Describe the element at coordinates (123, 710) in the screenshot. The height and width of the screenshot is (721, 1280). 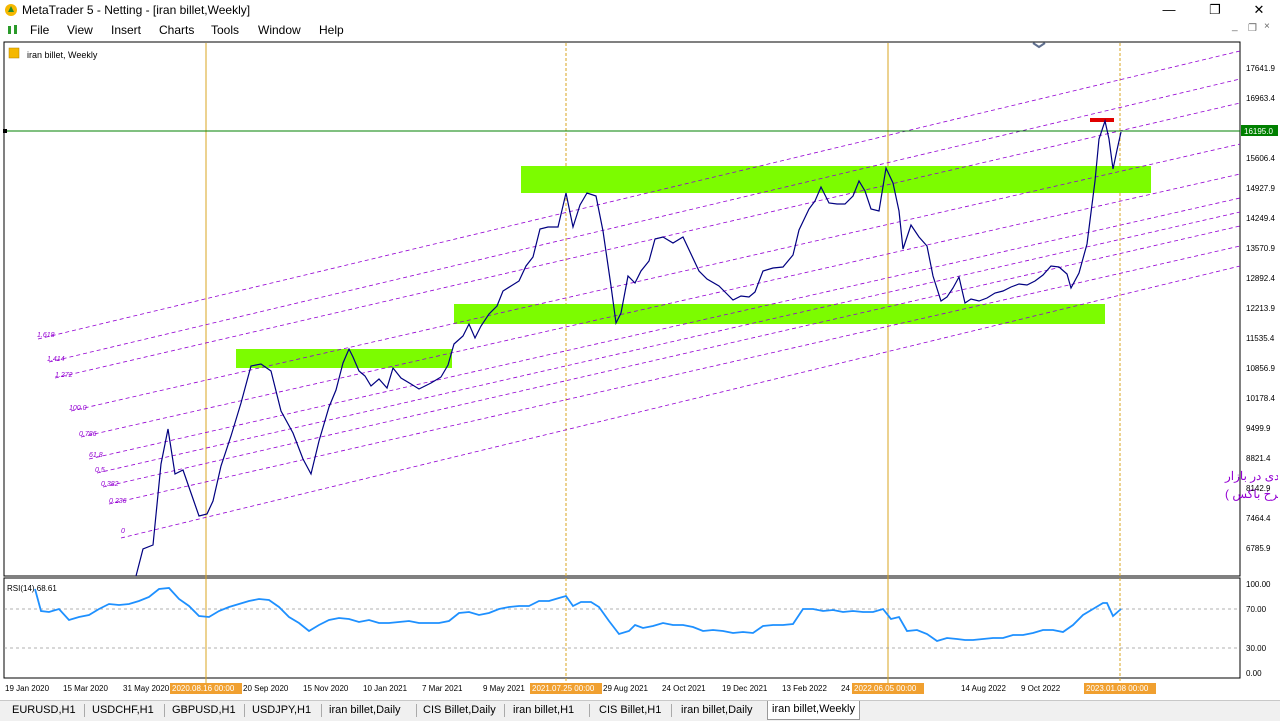
I see `tab-usdchf-h1: USDCHF,H1` at that location.